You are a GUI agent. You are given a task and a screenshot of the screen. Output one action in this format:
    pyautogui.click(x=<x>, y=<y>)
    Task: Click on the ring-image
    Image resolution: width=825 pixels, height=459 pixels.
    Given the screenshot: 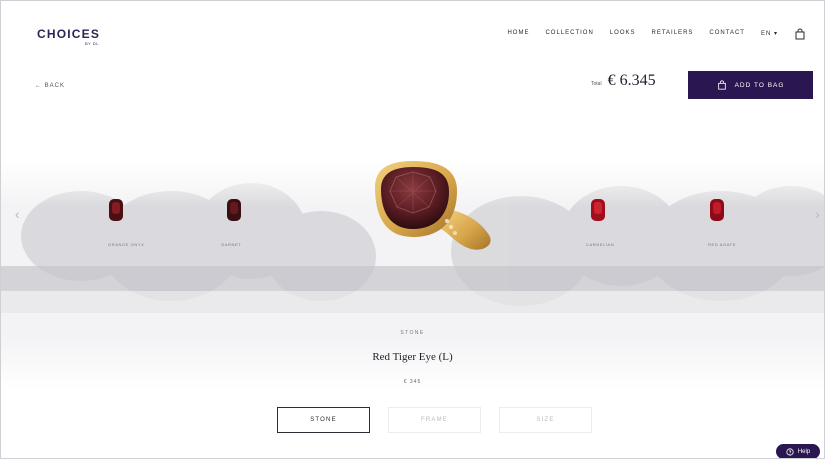 What is the action you would take?
    pyautogui.click(x=433, y=205)
    